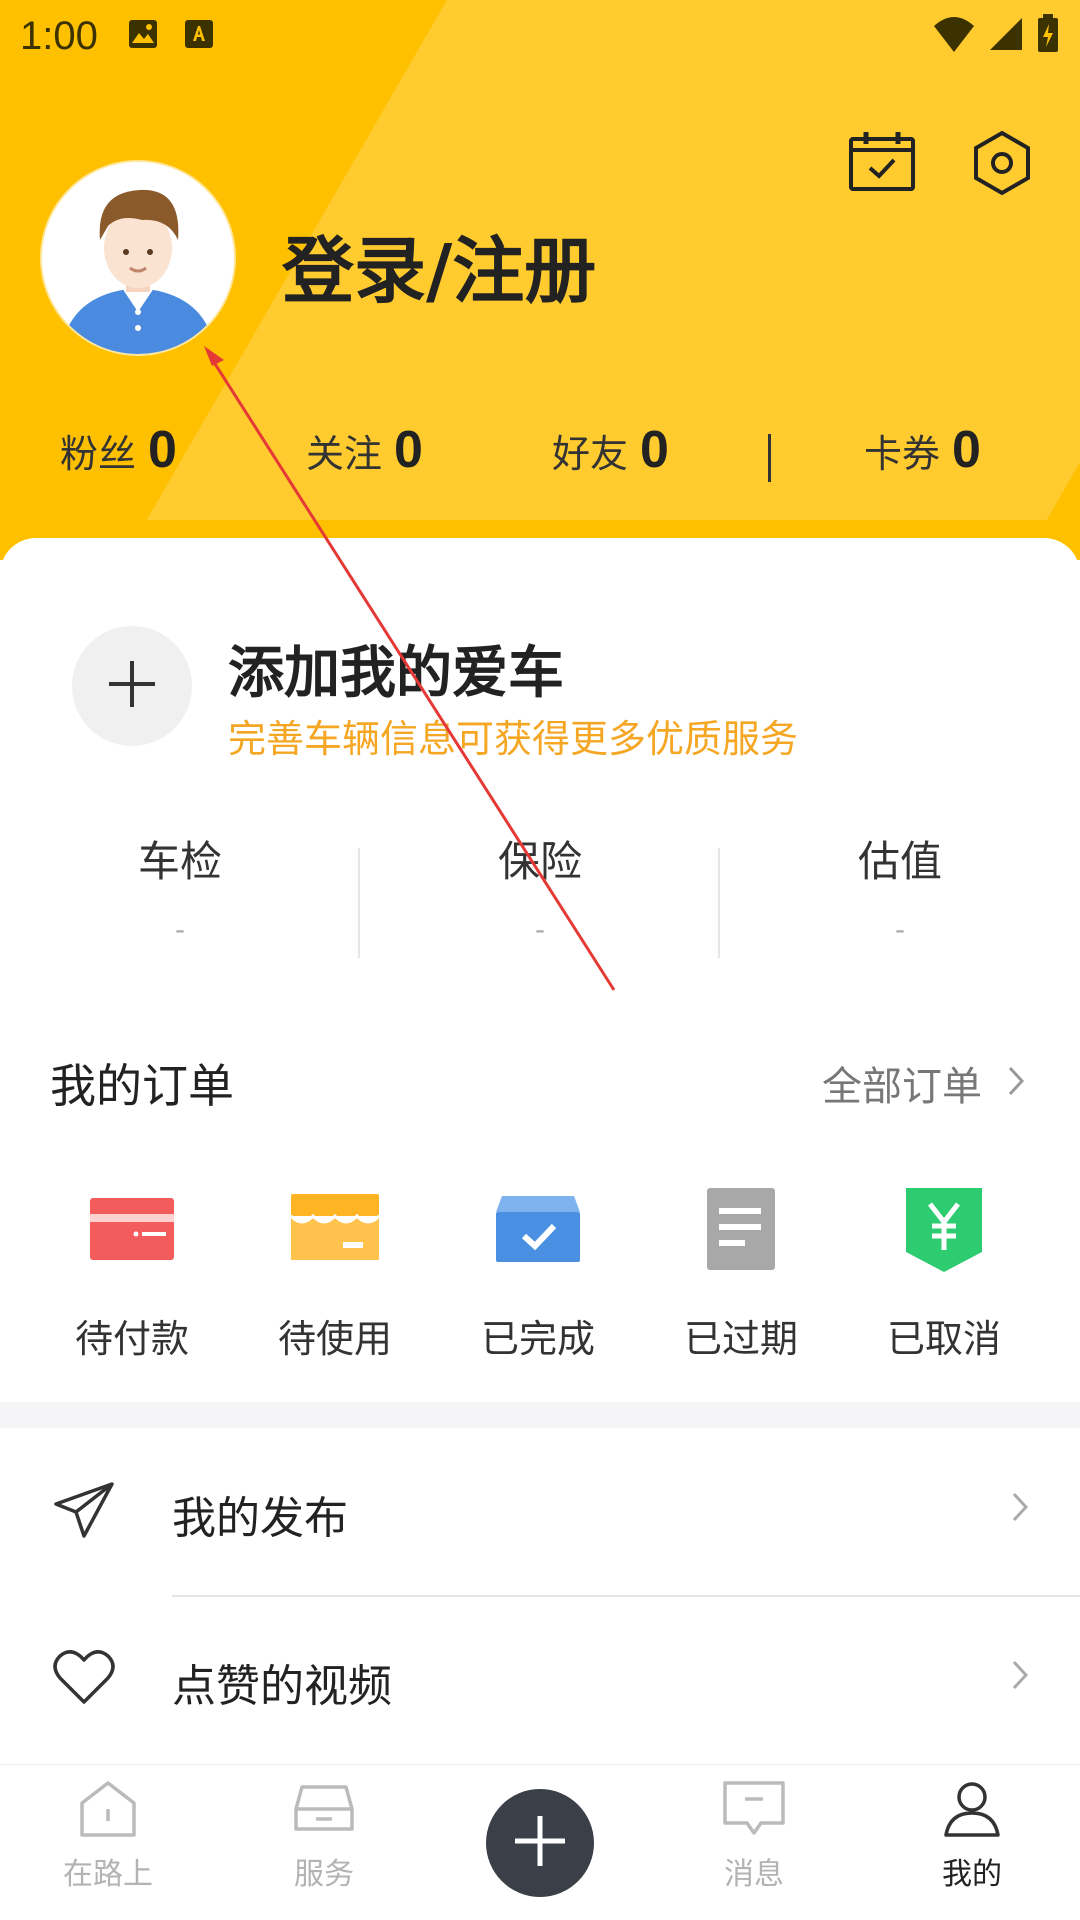 Image resolution: width=1080 pixels, height=1920 pixels. I want to click on stat-fans: 粉丝 0, so click(118, 450).